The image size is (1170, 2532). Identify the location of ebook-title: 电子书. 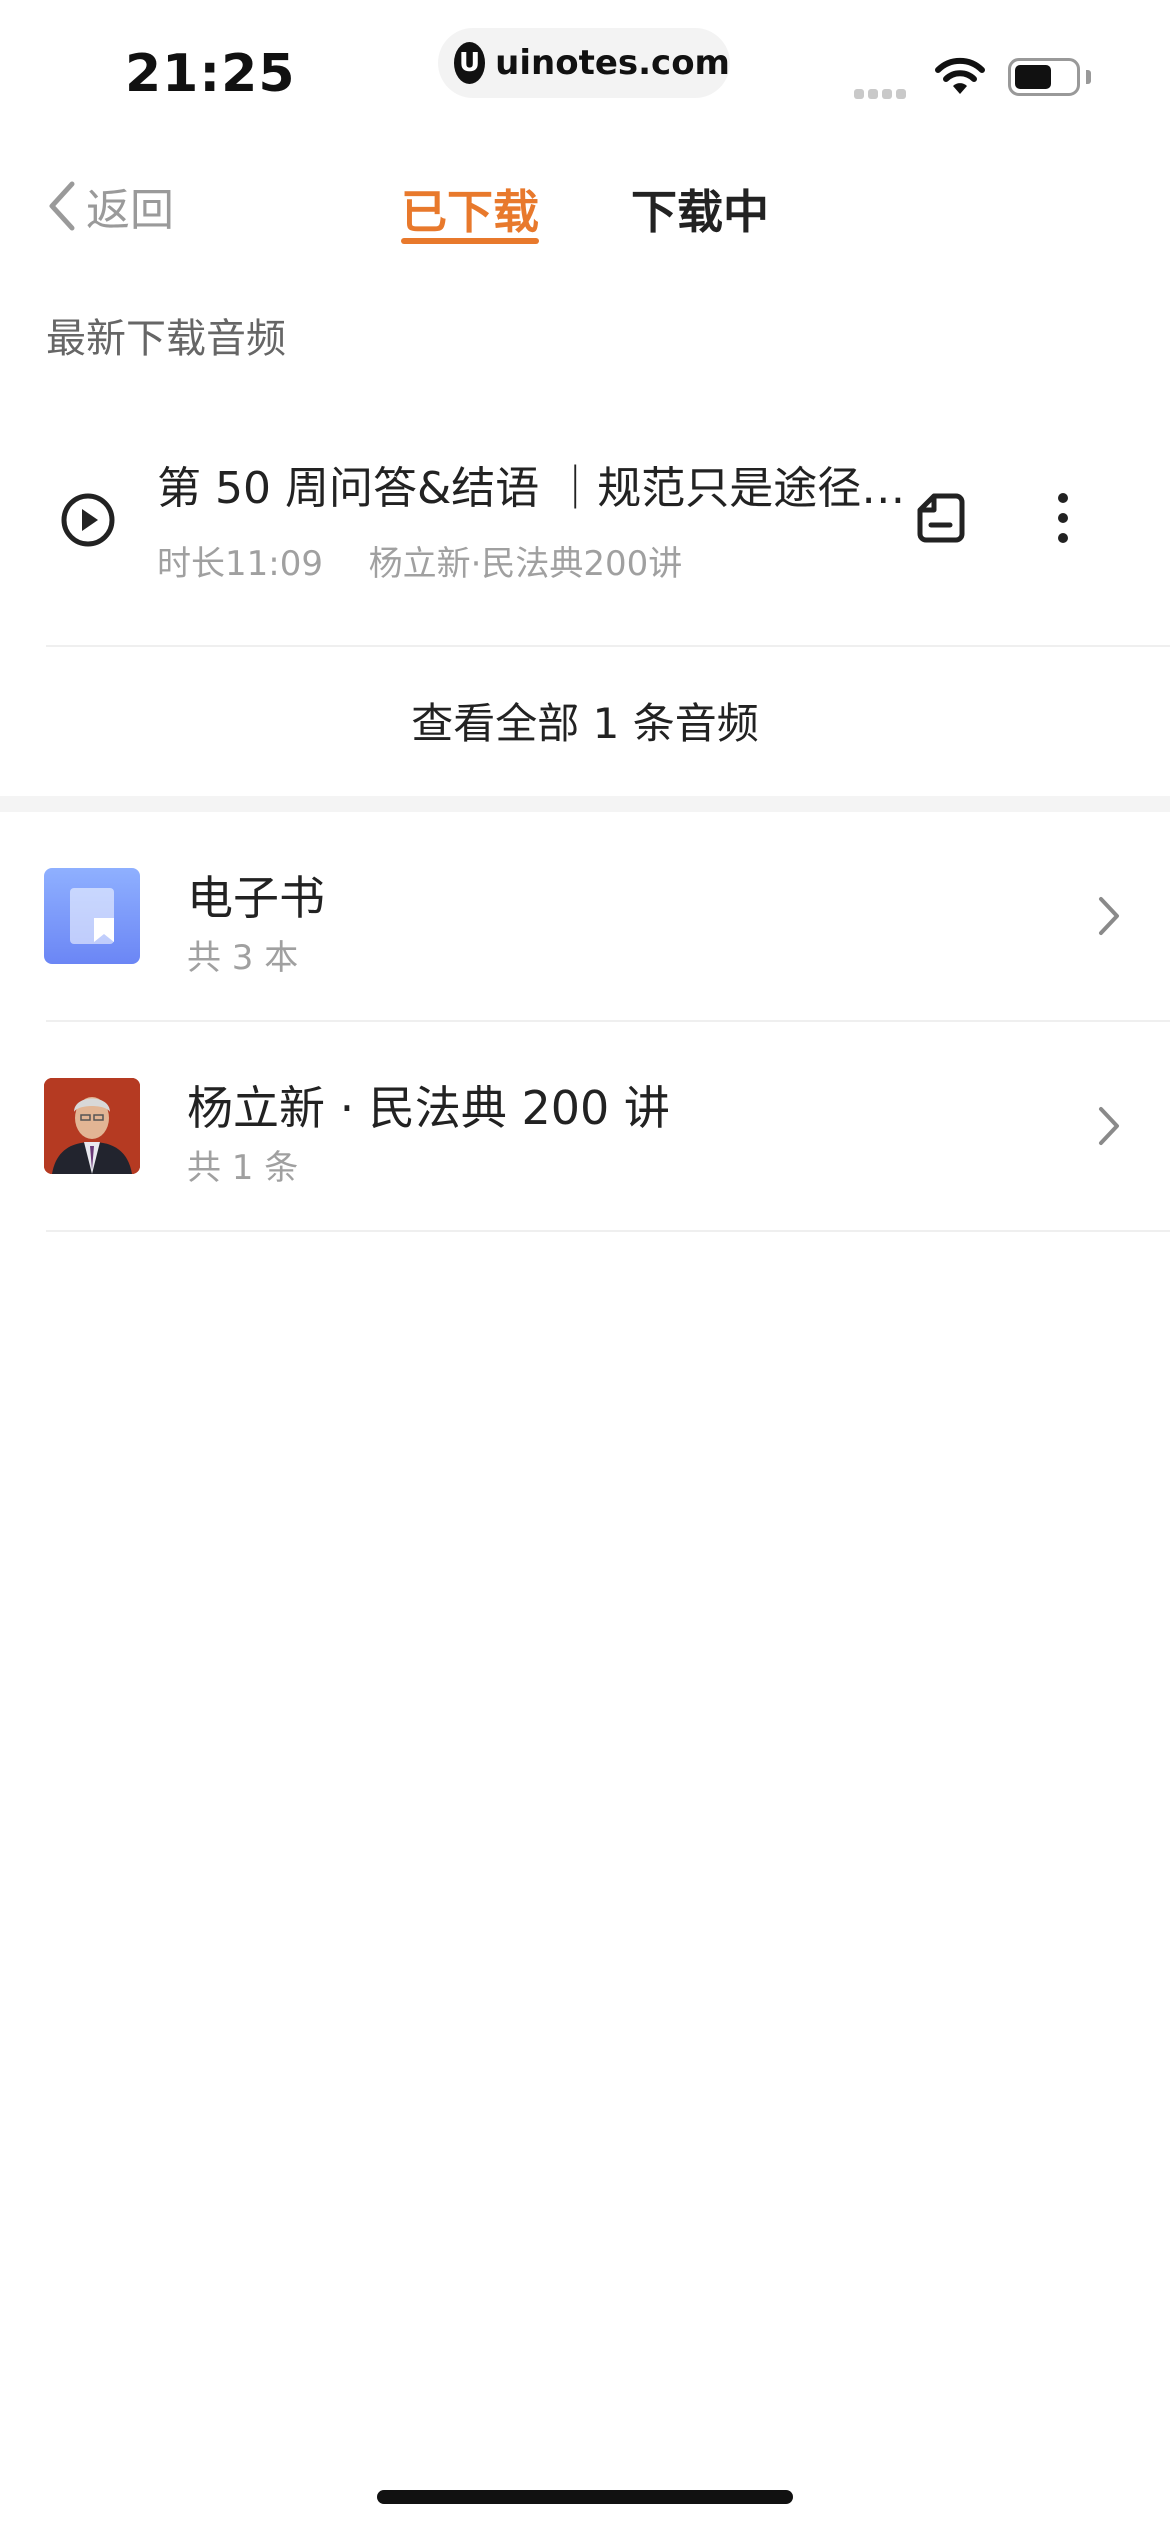
(256, 898).